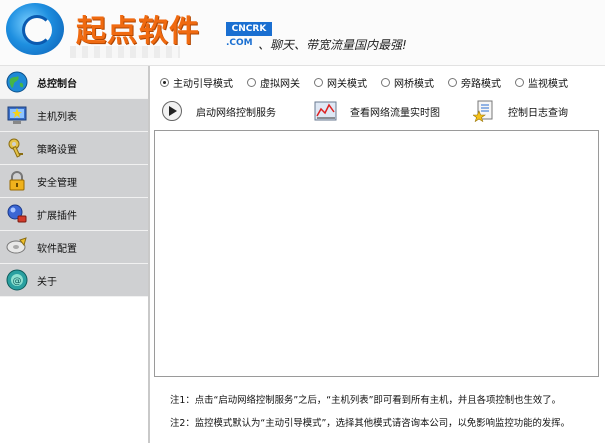  Describe the element at coordinates (57, 117) in the screenshot. I see `sidebar-item-label: 主机列表` at that location.